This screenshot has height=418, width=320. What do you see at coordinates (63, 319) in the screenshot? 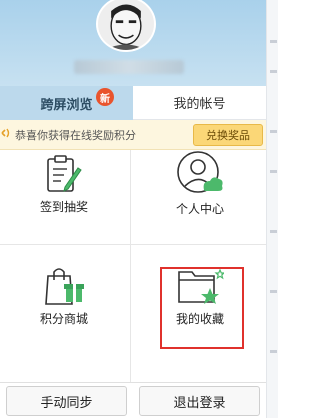
I see `item-label: 积分商城` at bounding box center [63, 319].